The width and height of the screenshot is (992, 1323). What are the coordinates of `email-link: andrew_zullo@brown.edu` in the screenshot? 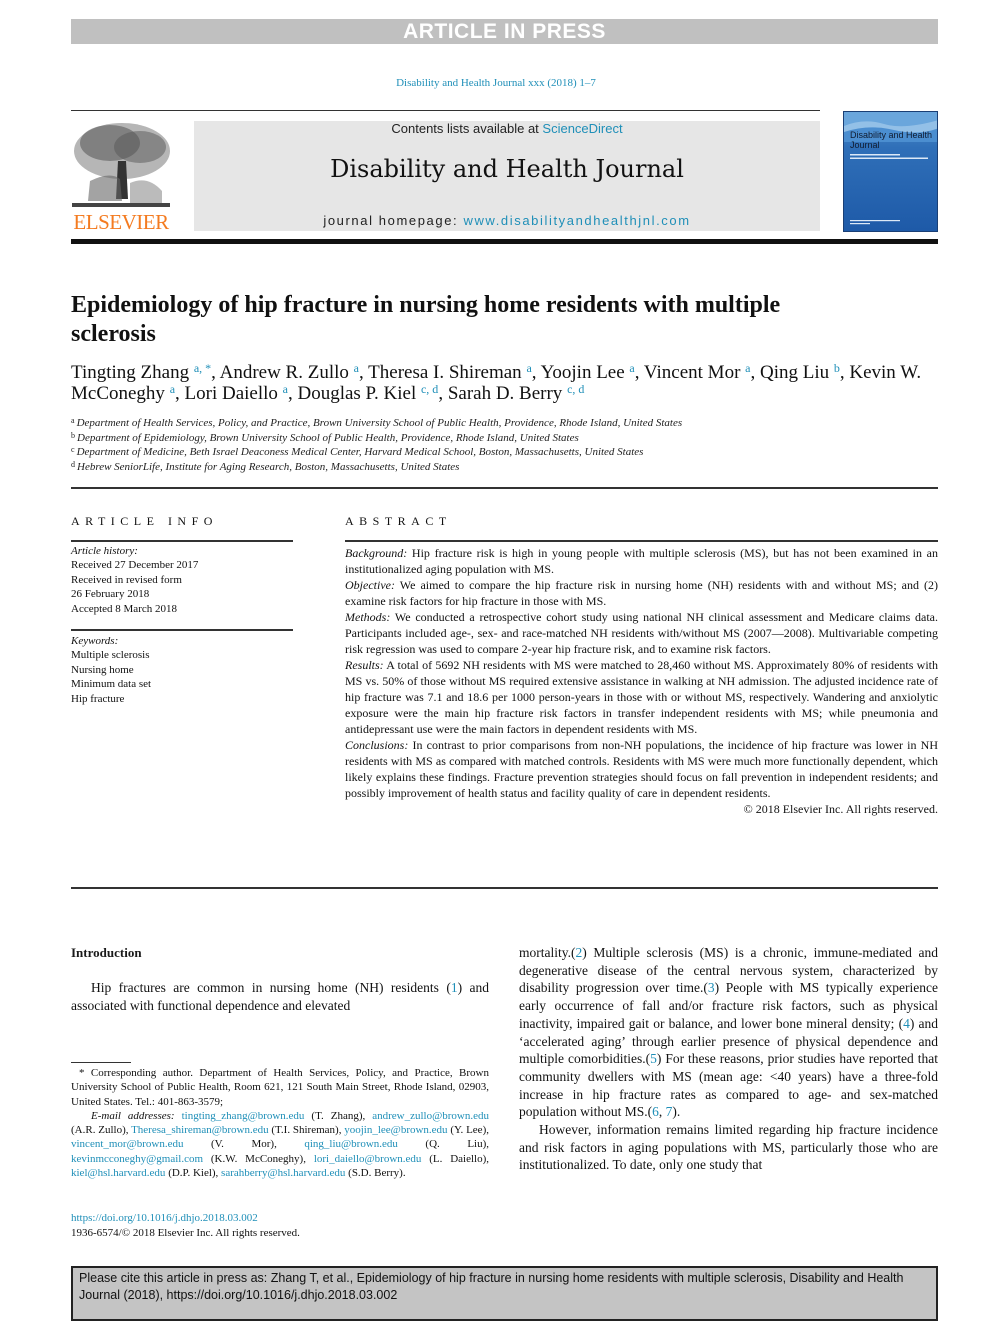 It's located at (430, 1116).